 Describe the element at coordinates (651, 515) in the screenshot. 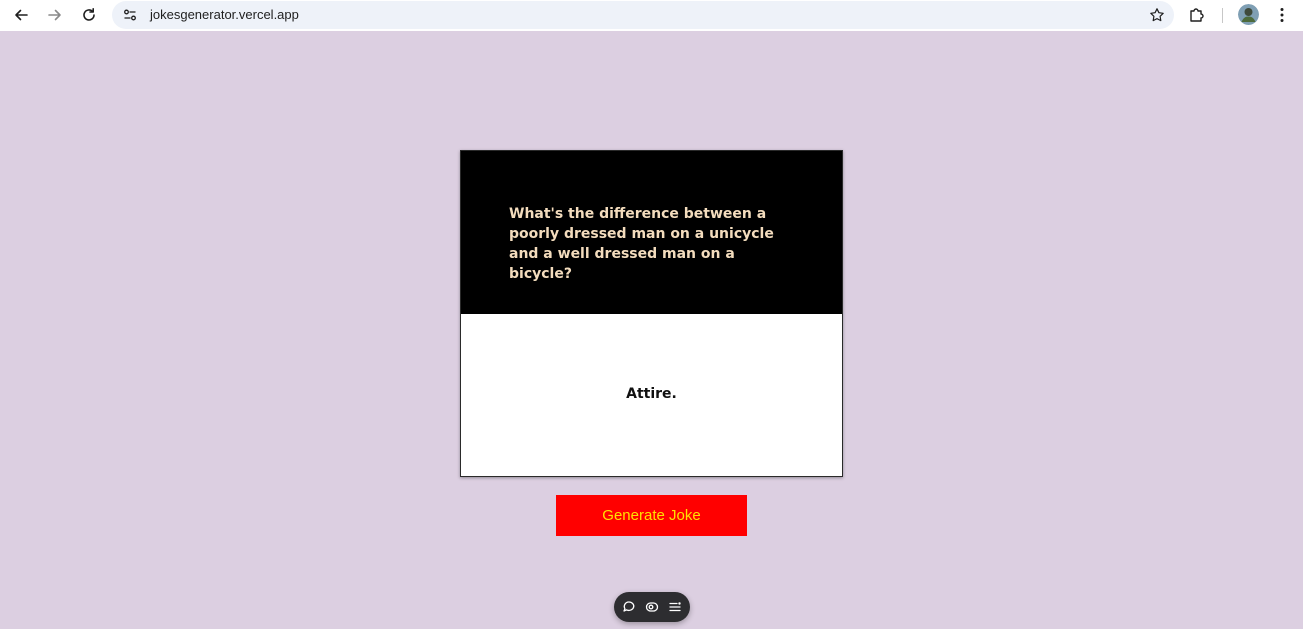

I see `generate-joke-button: Generate Joke` at that location.